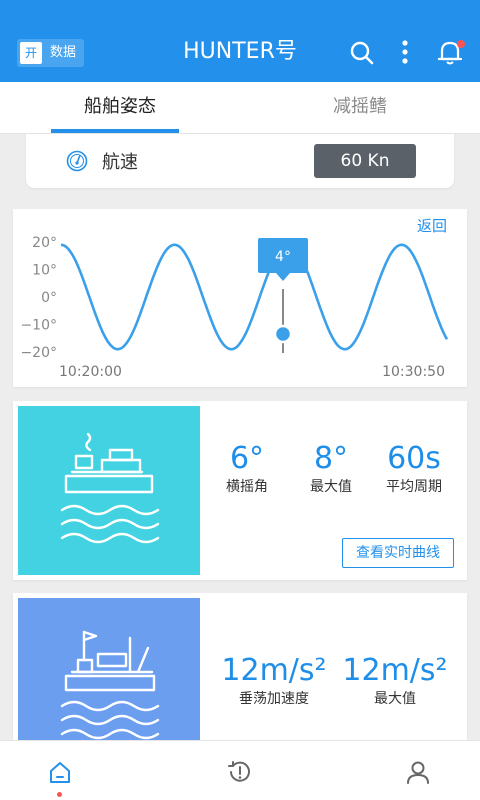  Describe the element at coordinates (274, 699) in the screenshot. I see `stat-label: 垂荡加速度` at that location.